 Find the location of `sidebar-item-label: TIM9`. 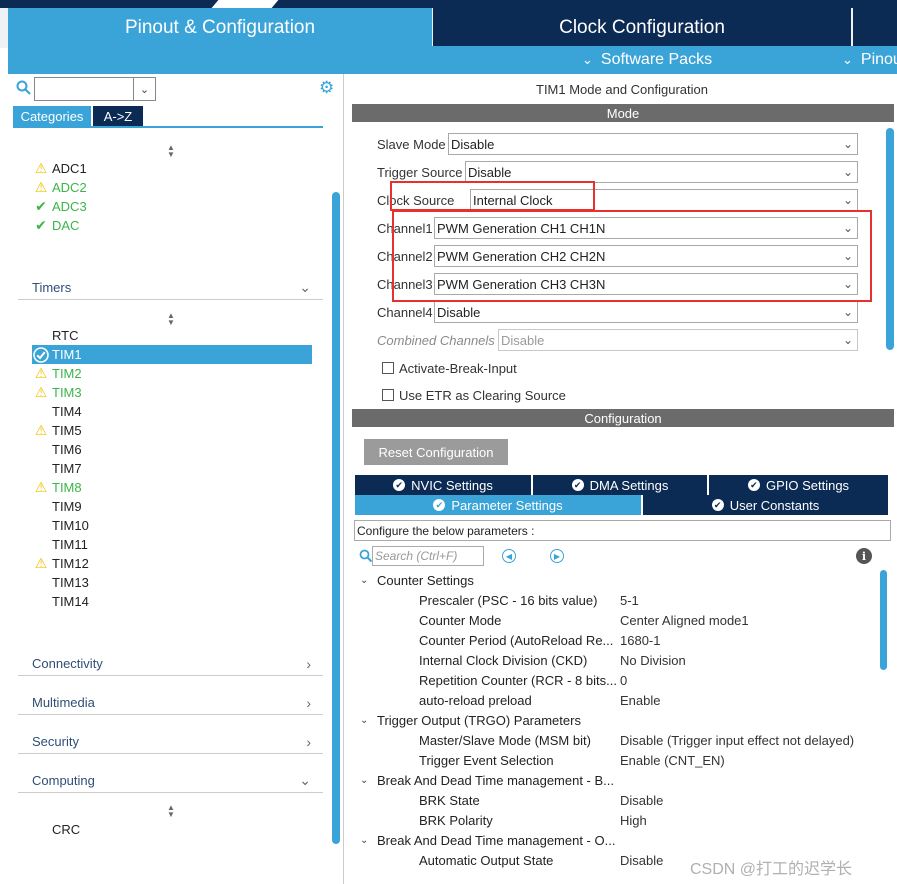

sidebar-item-label: TIM9 is located at coordinates (67, 506).